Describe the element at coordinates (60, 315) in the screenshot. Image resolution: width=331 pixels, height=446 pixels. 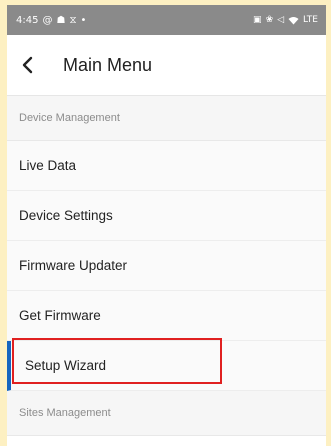
I see `menu-item-label: Get Firmware` at that location.